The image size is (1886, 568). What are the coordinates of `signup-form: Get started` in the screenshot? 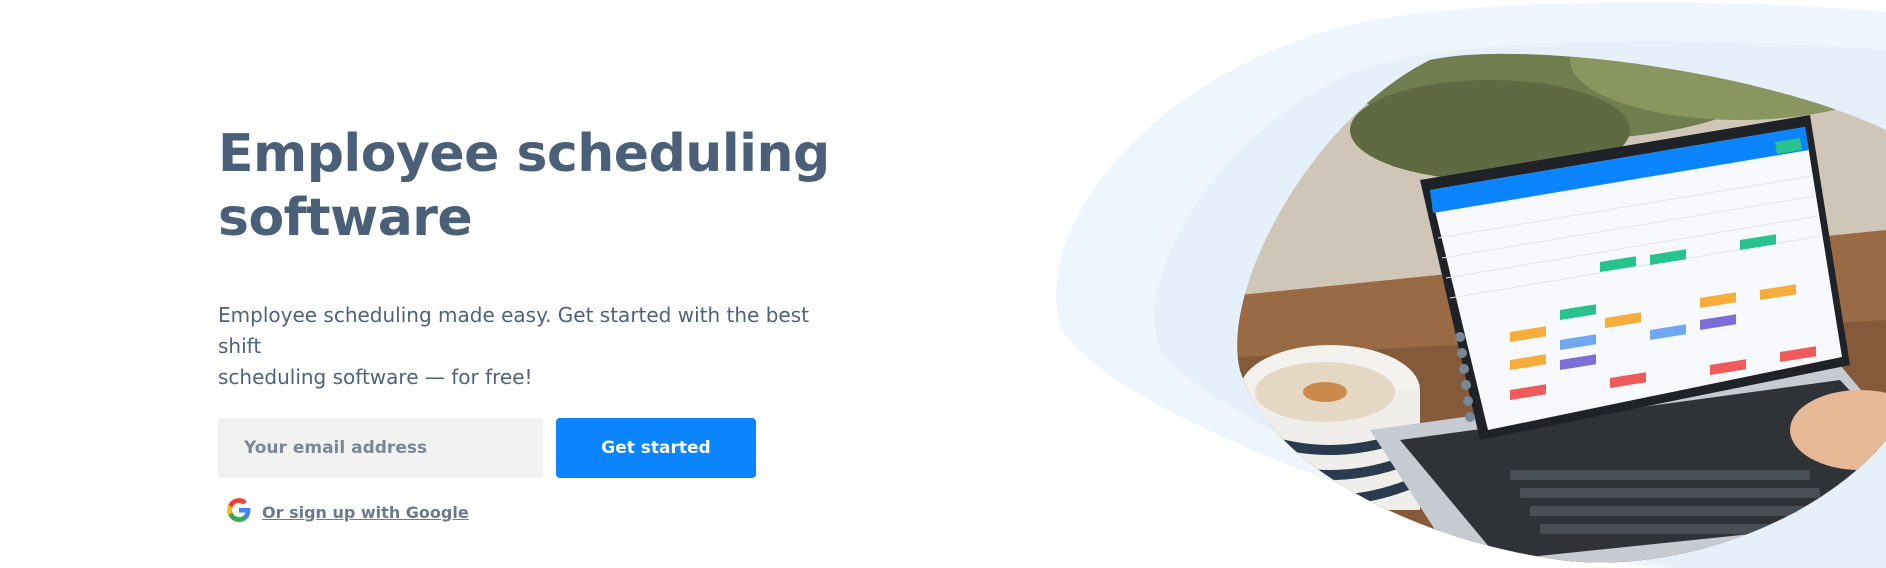 It's located at (528, 448).